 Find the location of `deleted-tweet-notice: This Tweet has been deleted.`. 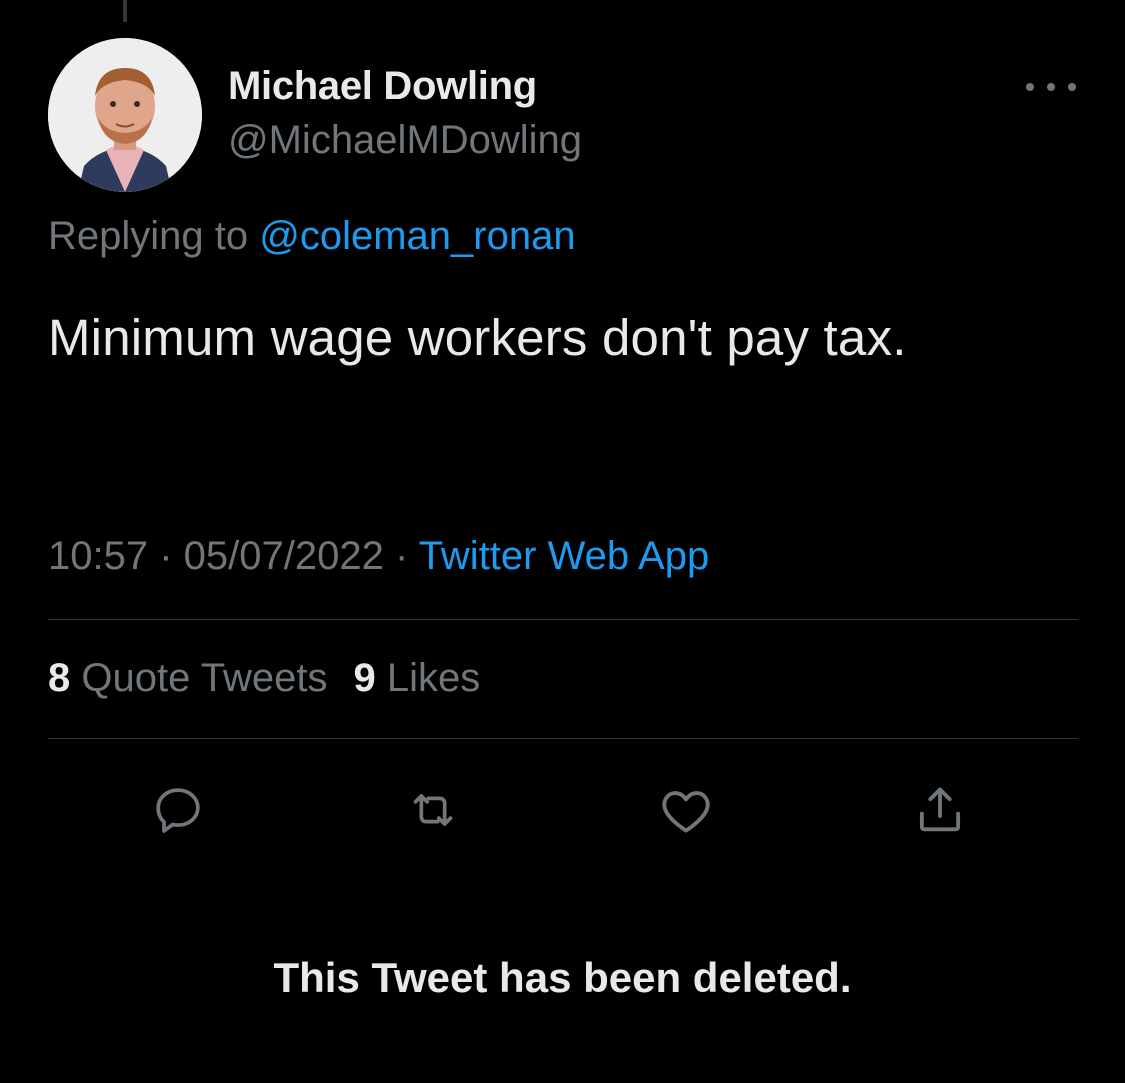

deleted-tweet-notice: This Tweet has been deleted. is located at coordinates (562, 977).